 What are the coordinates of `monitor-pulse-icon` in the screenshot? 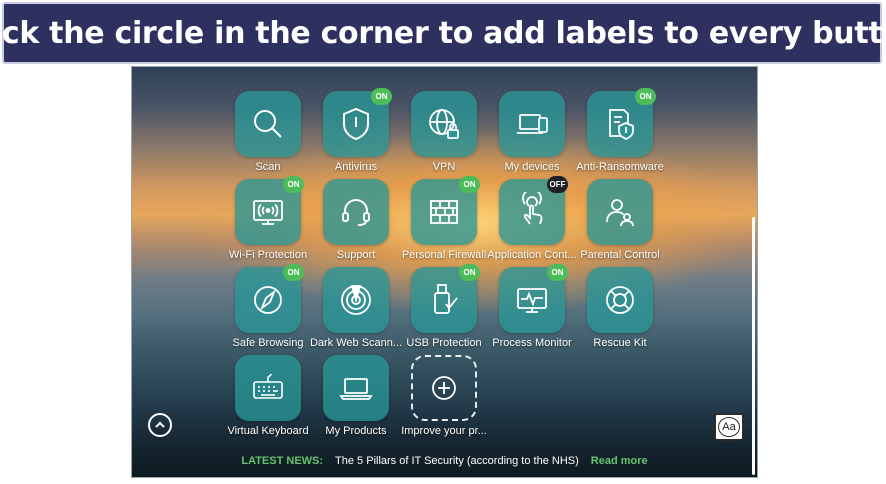 It's located at (532, 300).